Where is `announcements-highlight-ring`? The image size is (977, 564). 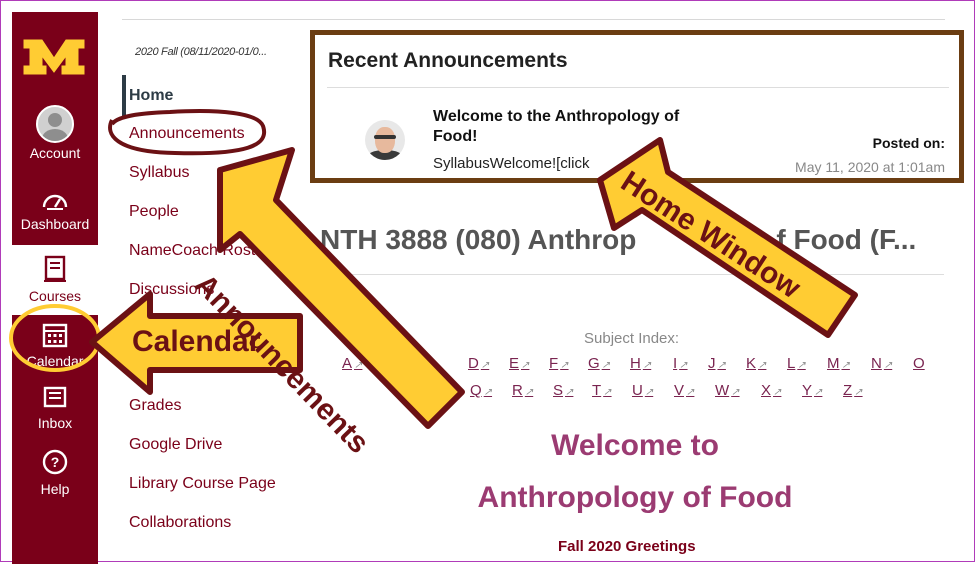
announcements-highlight-ring is located at coordinates (187, 132).